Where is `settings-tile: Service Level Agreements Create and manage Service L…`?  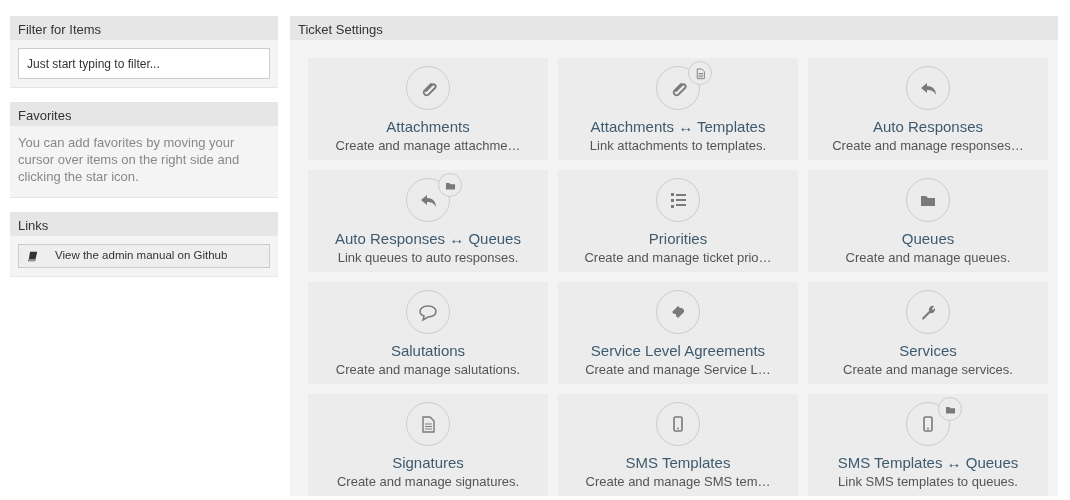
settings-tile: Service Level Agreements Create and manage Service L… is located at coordinates (678, 333).